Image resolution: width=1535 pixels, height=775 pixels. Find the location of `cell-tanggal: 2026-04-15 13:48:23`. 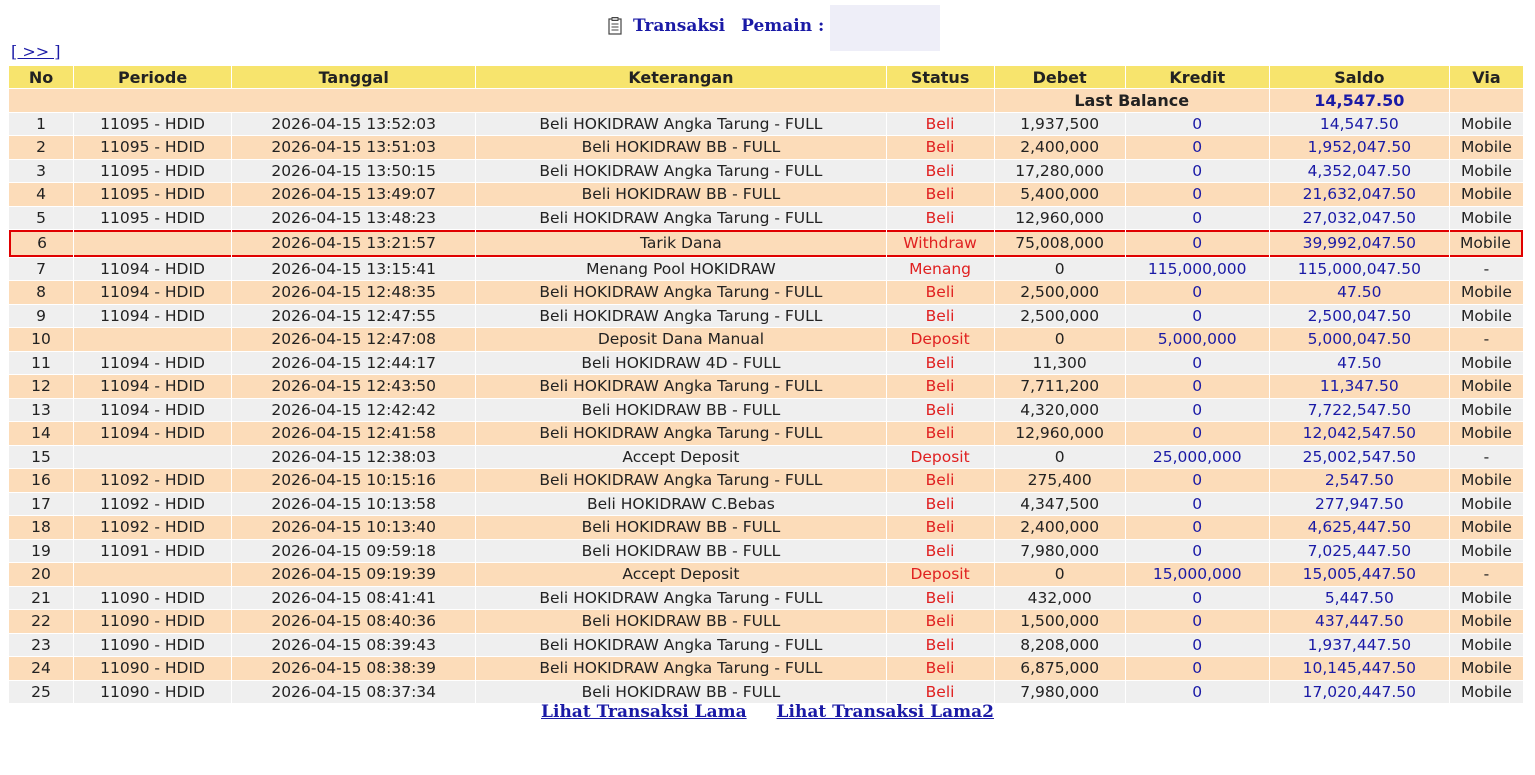

cell-tanggal: 2026-04-15 13:48:23 is located at coordinates (354, 217).